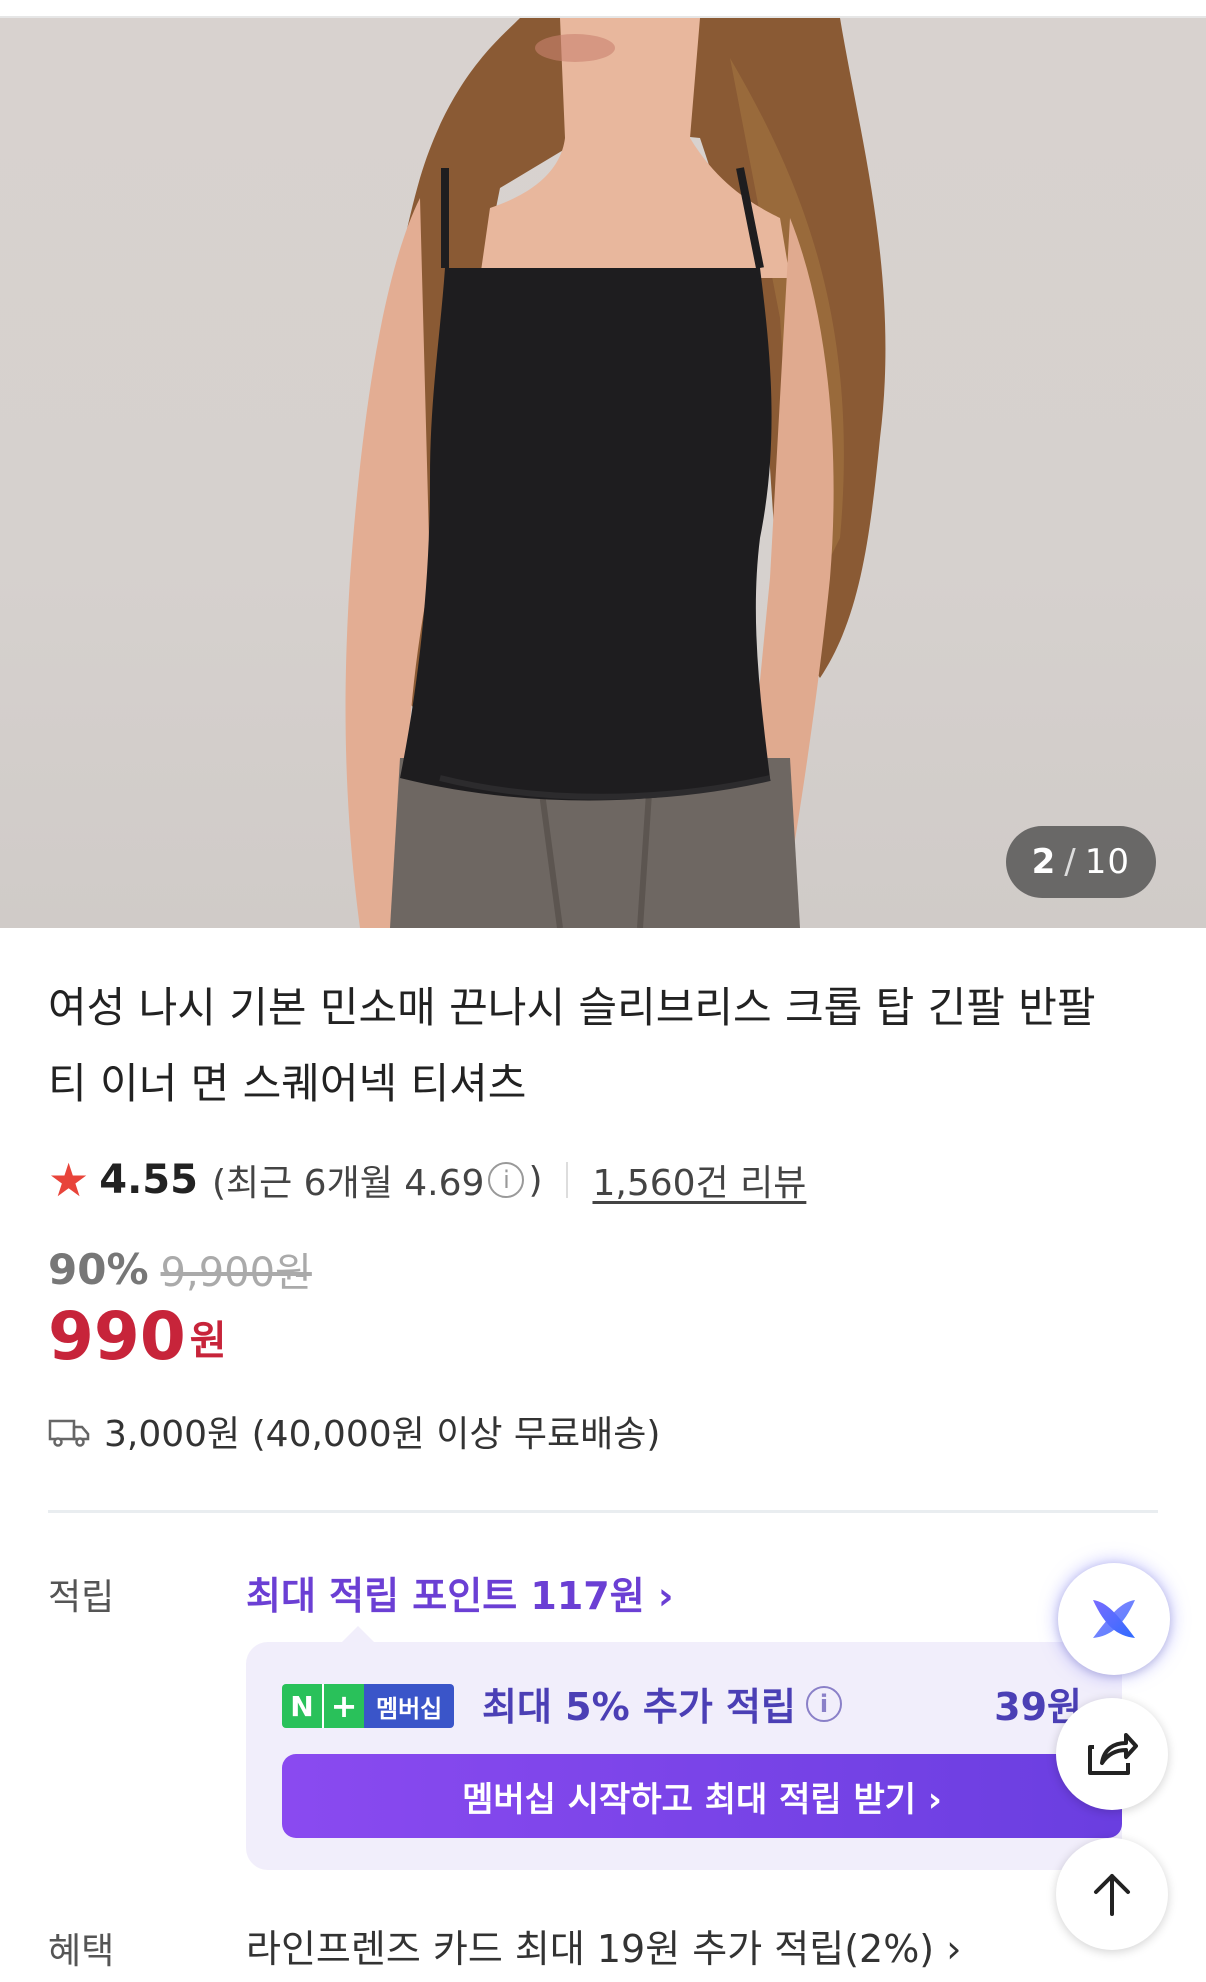 The height and width of the screenshot is (1982, 1206). Describe the element at coordinates (98, 1269) in the screenshot. I see `discount-percent: 90%` at that location.